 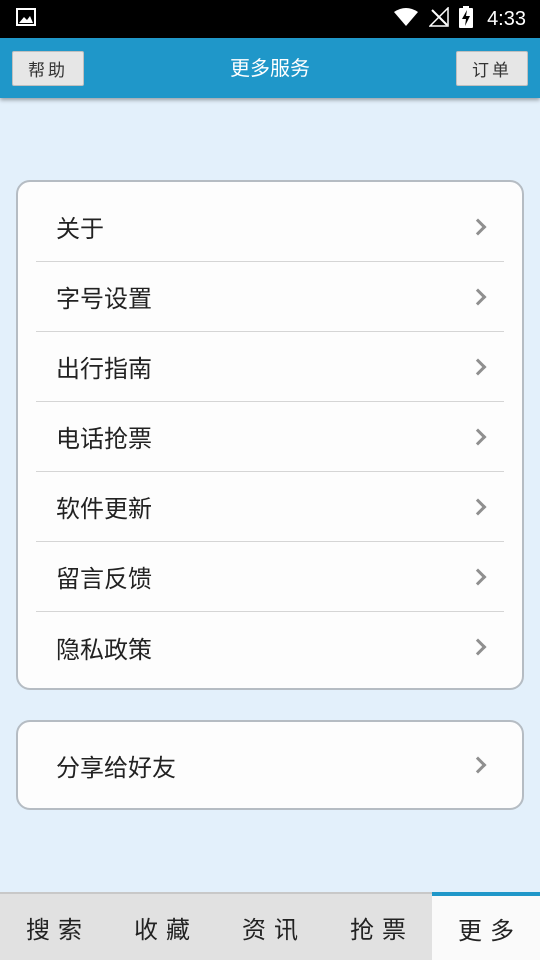 I want to click on menu-item-label: 字号设置, so click(x=104, y=299).